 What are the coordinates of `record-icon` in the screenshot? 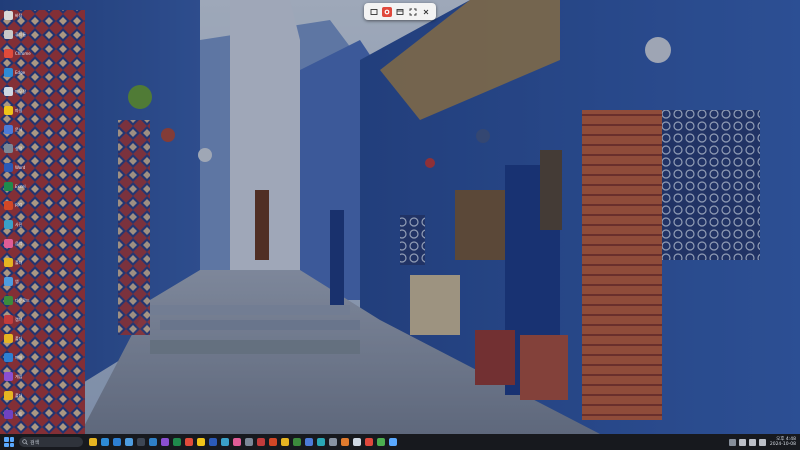 It's located at (386, 11).